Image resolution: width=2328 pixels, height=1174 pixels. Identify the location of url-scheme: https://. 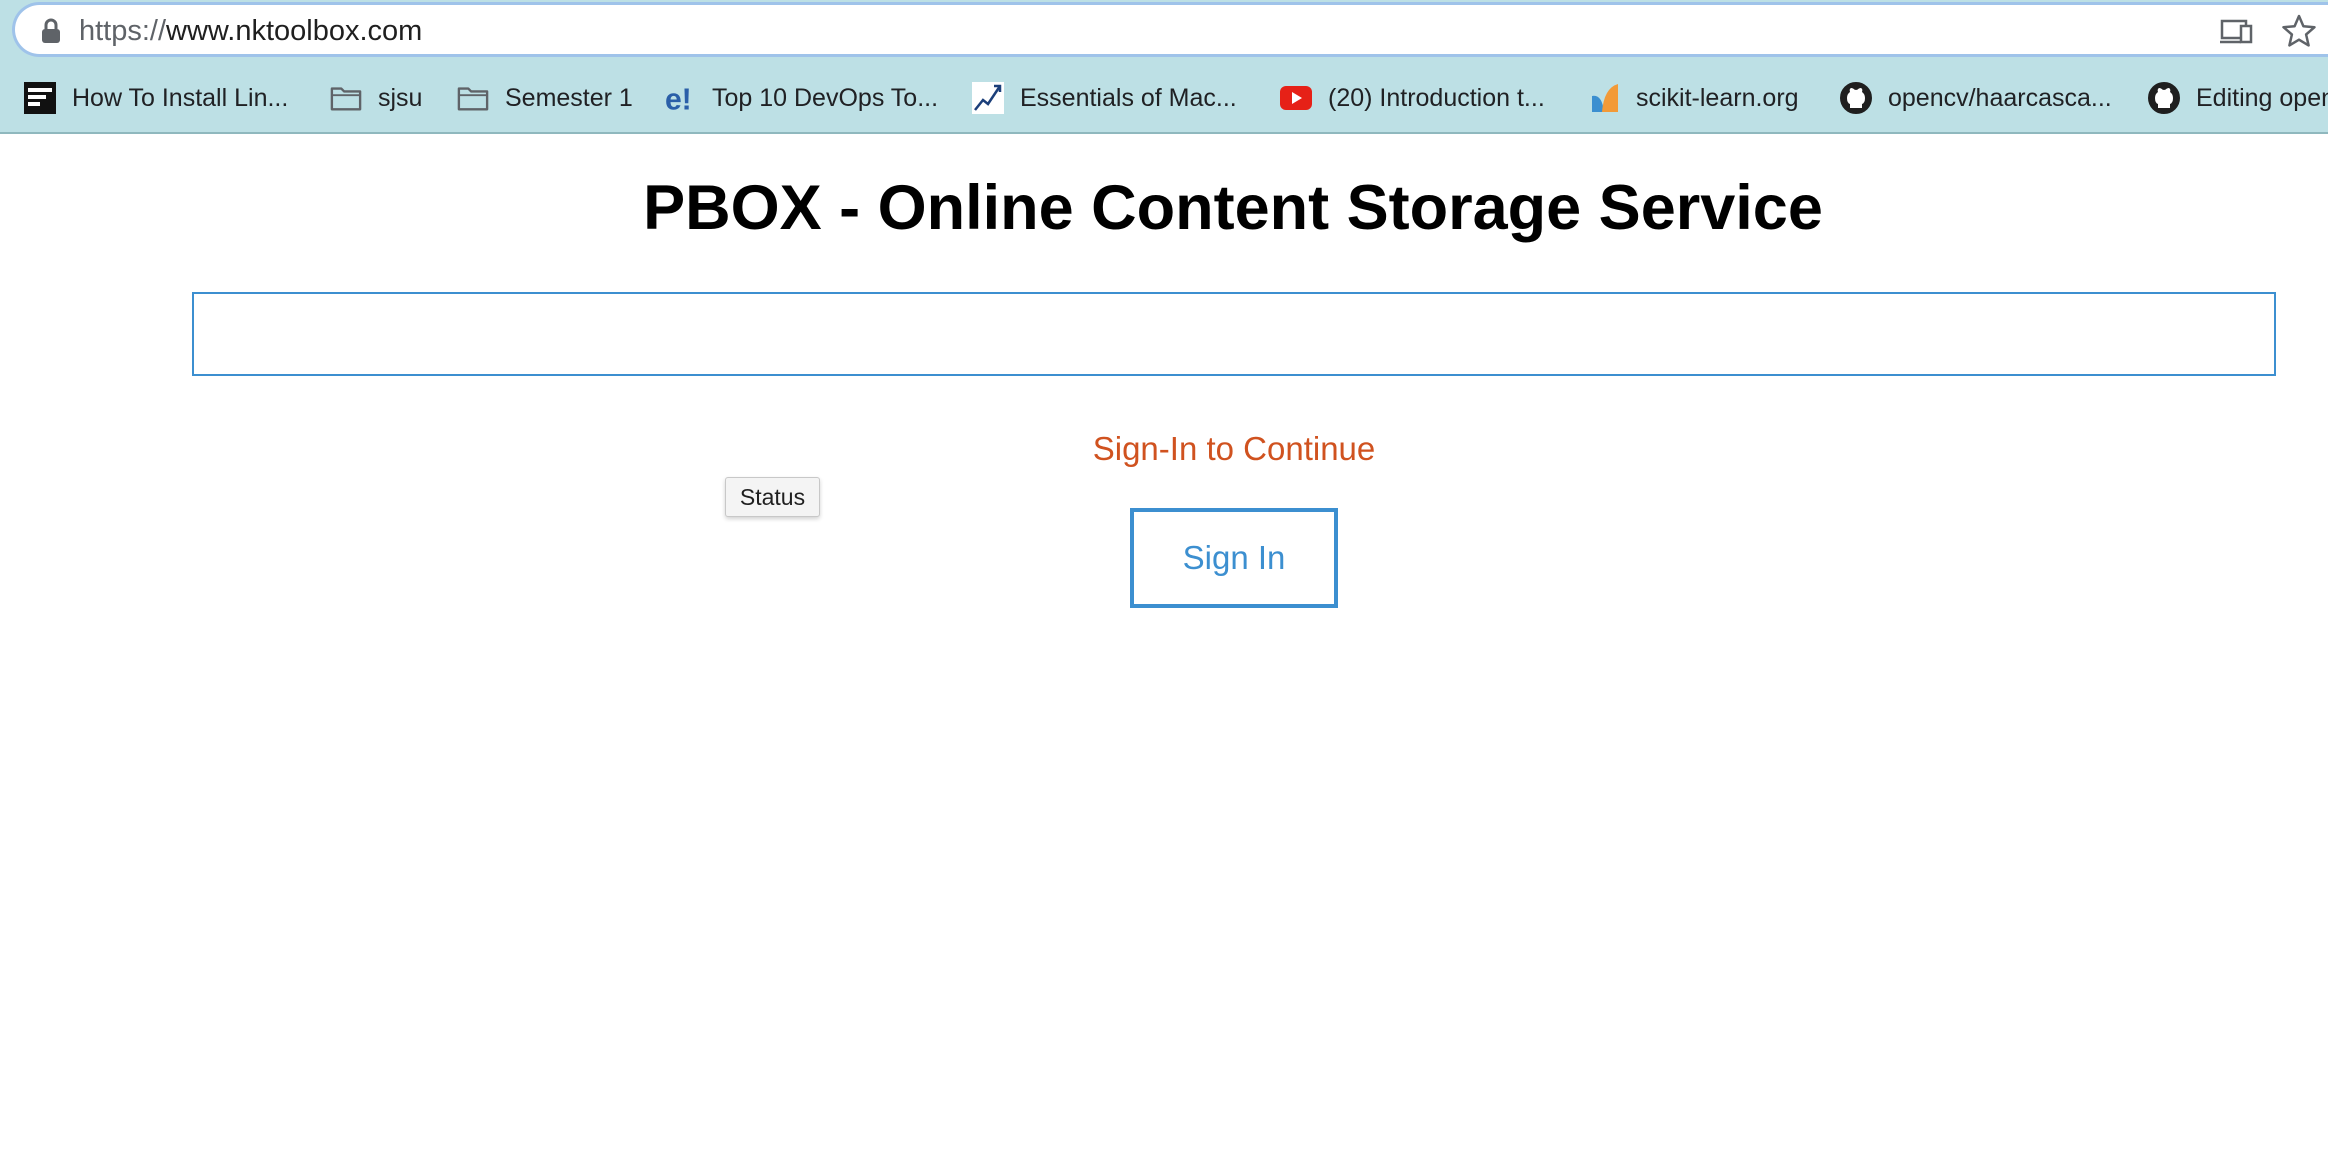
(123, 31).